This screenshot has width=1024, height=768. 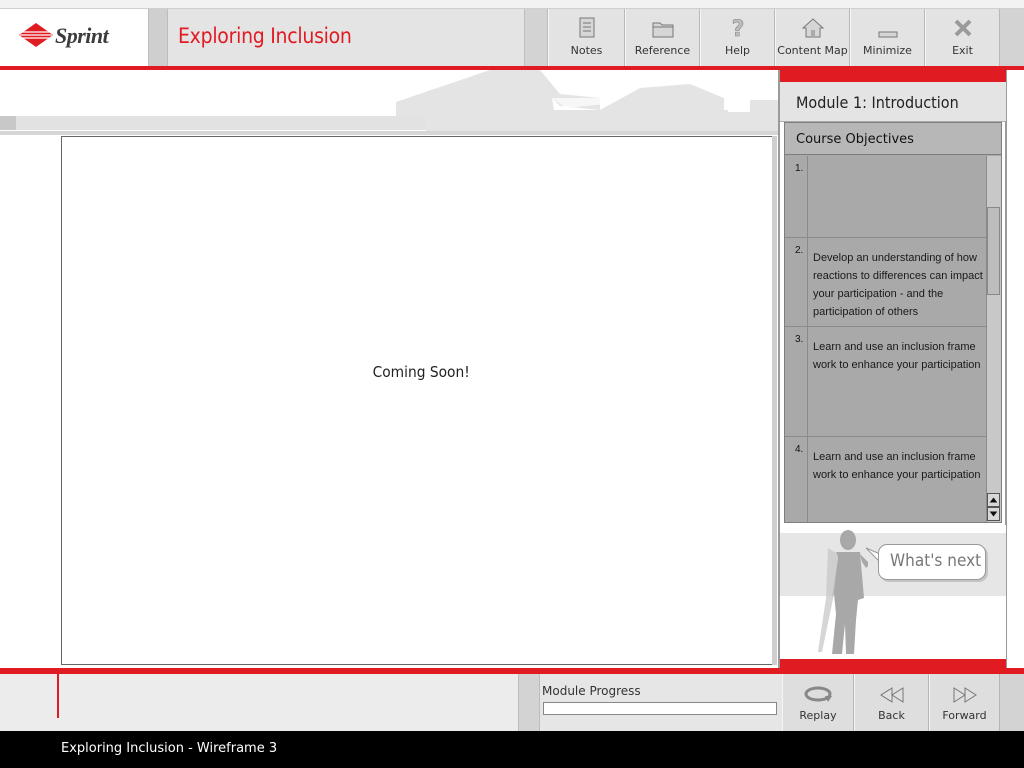 I want to click on course-title: Exploring Inclusion, so click(x=265, y=36).